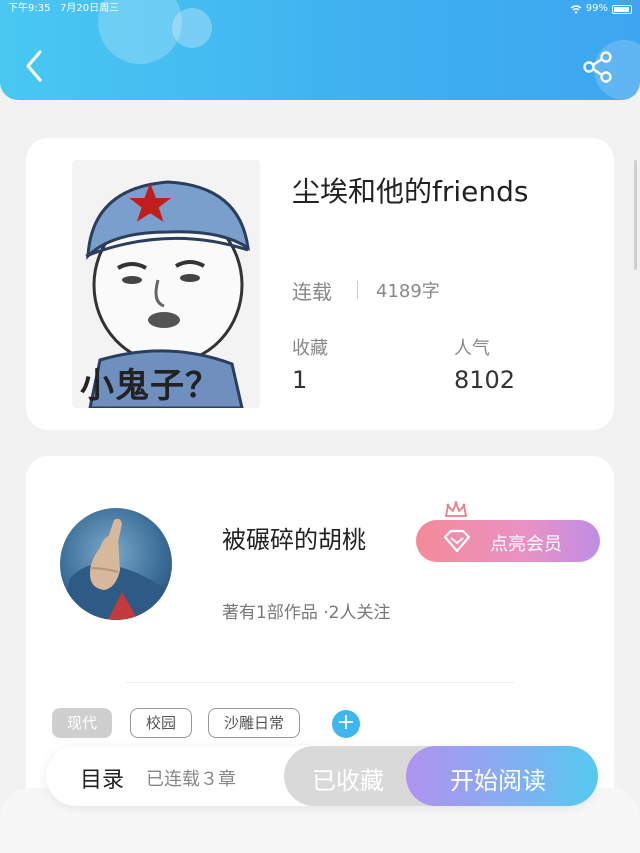 The image size is (640, 853). What do you see at coordinates (29, 8) in the screenshot?
I see `status-time: 下午9:35` at bounding box center [29, 8].